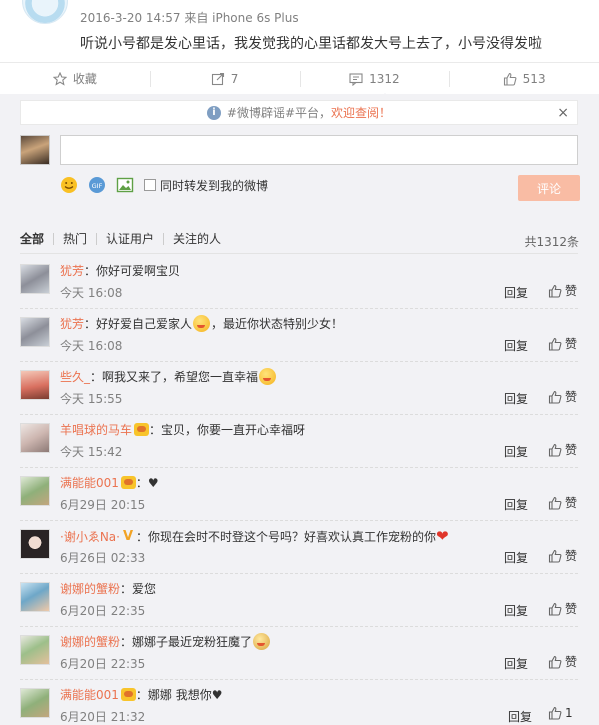 The height and width of the screenshot is (725, 599). I want to click on like-comment-button: 1, so click(560, 713).